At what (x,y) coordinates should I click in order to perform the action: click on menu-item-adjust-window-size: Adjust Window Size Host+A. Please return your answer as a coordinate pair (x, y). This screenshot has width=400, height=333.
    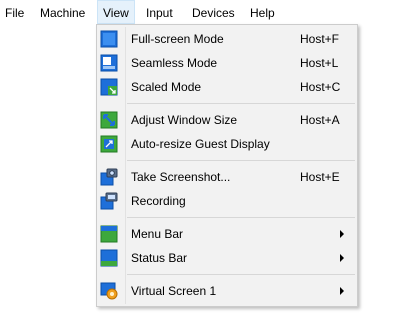
    Looking at the image, I should click on (227, 120).